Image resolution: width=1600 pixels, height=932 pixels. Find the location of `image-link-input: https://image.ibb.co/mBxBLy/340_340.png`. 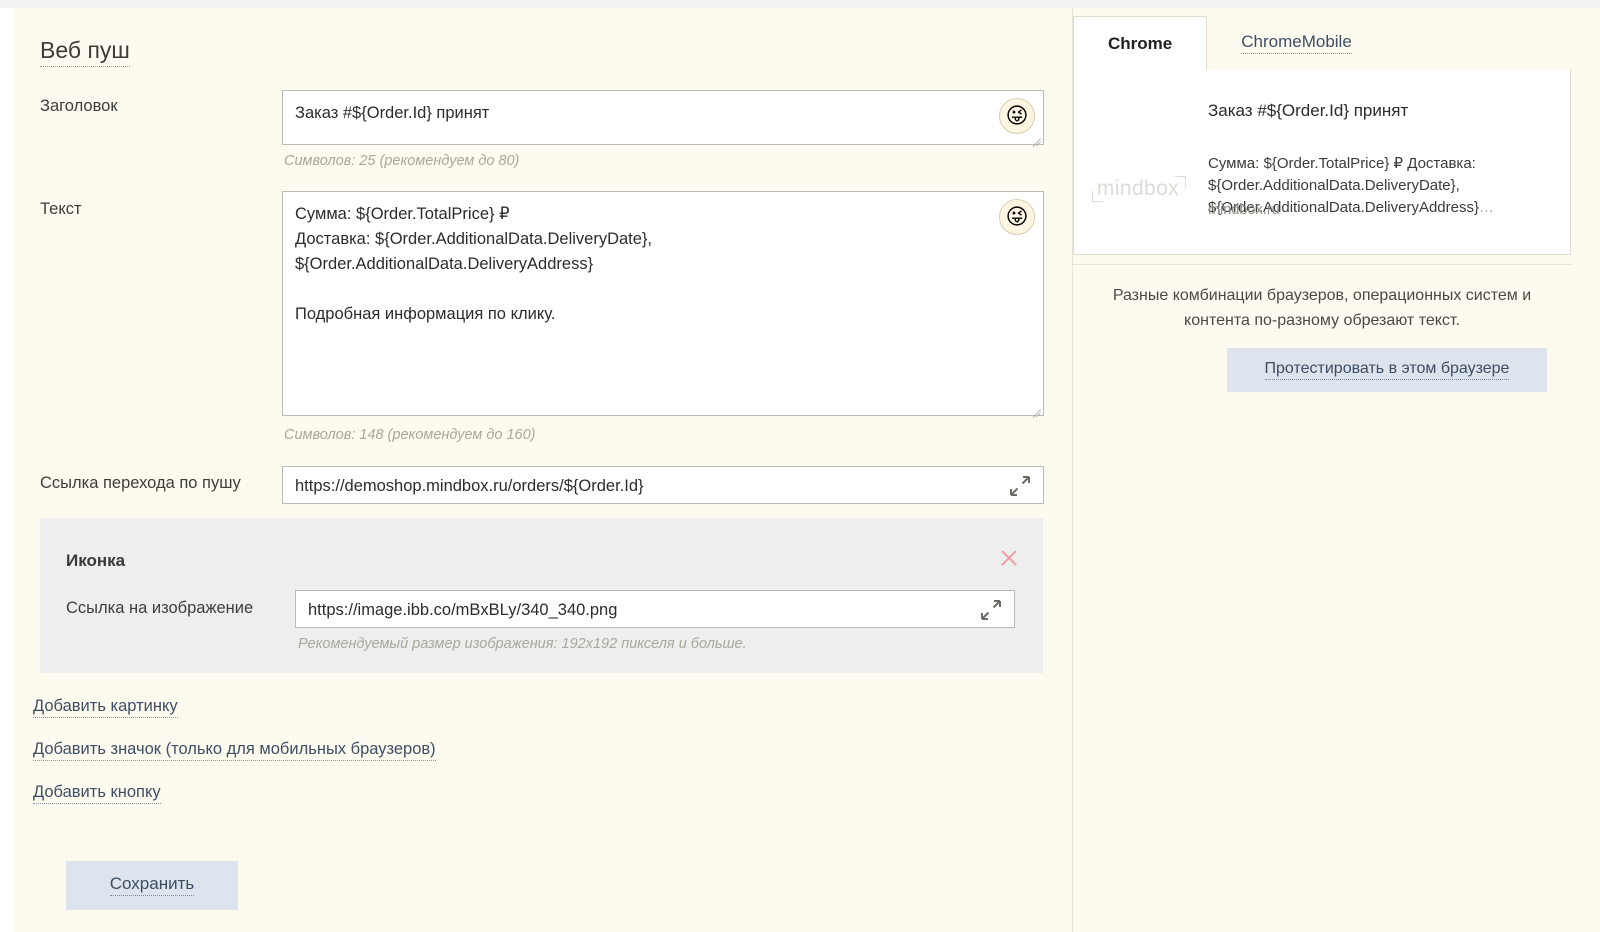

image-link-input: https://image.ibb.co/mBxBLy/340_340.png is located at coordinates (655, 609).